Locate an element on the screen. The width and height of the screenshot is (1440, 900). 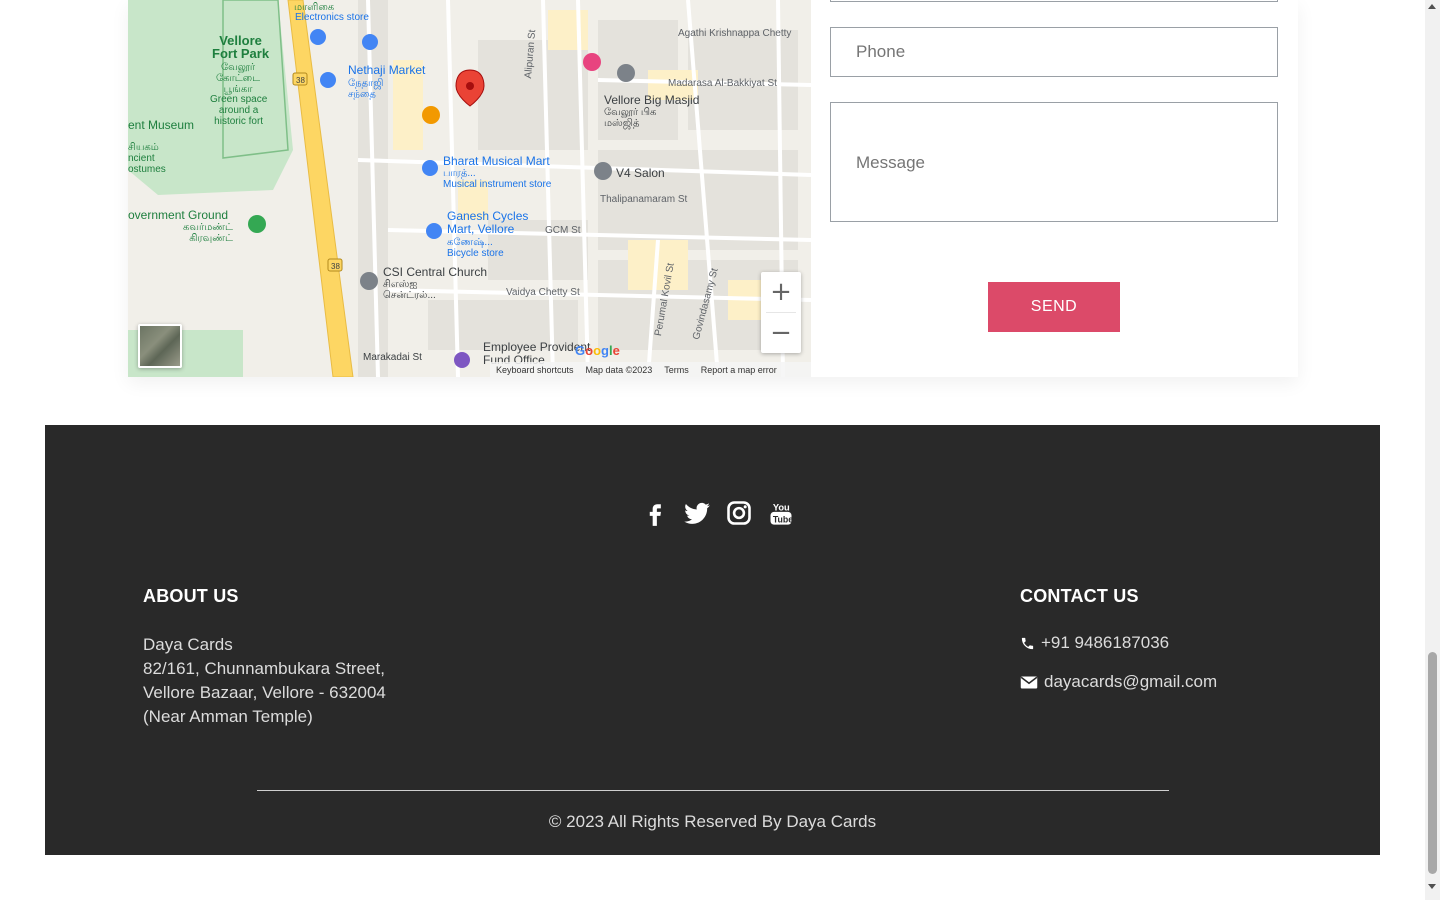
message-field is located at coordinates (1054, 162).